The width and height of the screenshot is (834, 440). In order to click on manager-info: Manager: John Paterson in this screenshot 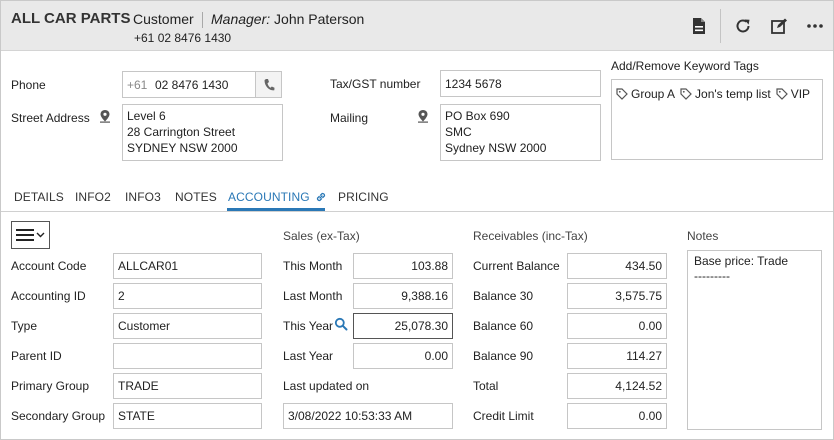, I will do `click(287, 19)`.